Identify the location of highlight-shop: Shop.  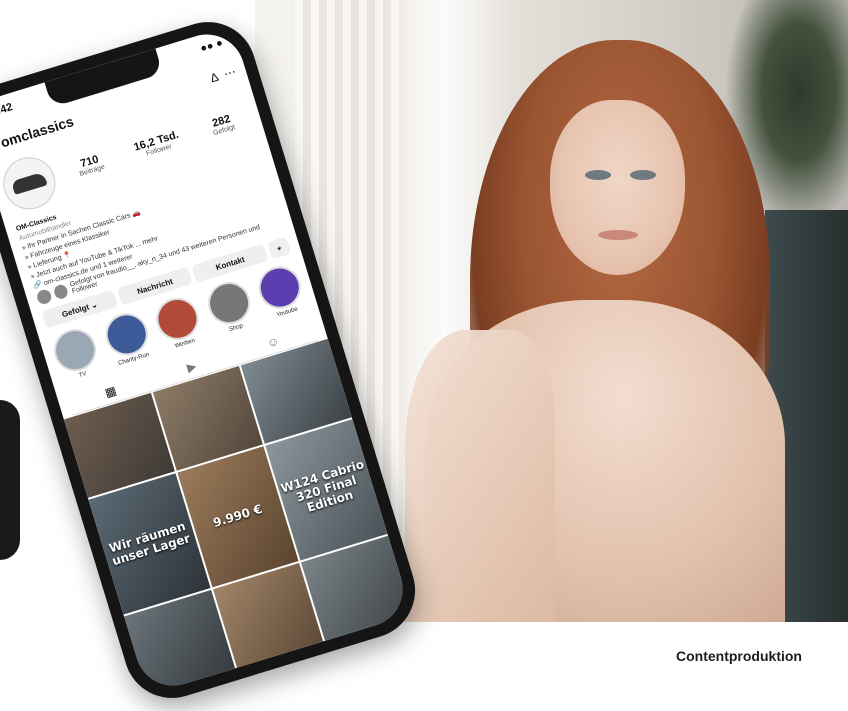
(230, 309).